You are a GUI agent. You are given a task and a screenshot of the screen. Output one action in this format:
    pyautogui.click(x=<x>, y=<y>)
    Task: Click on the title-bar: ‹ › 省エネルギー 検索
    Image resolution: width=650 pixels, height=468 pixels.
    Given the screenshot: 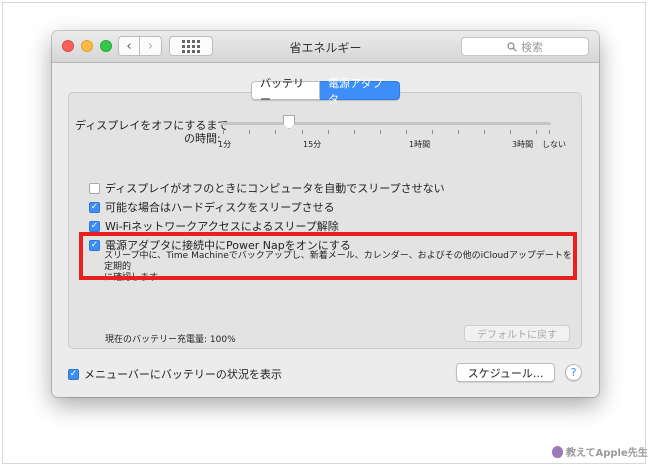 What is the action you would take?
    pyautogui.click(x=325, y=47)
    